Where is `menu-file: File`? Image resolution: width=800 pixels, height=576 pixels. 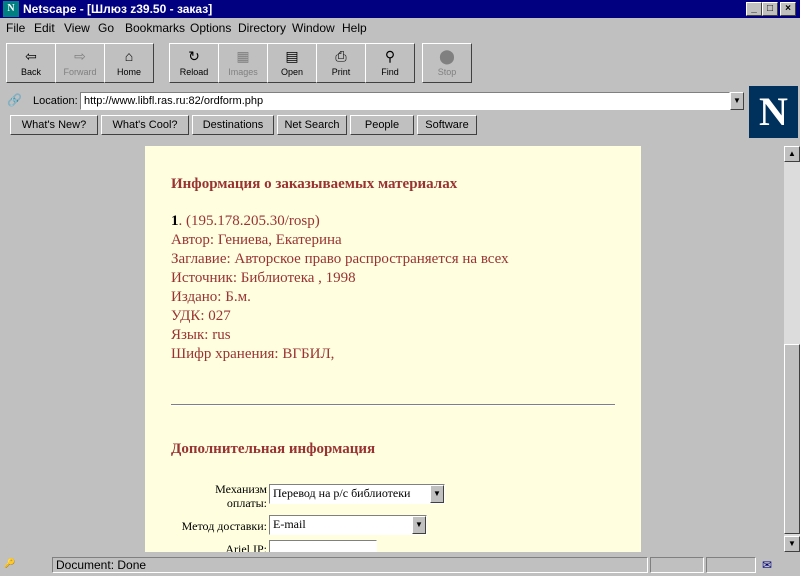
menu-file: File is located at coordinates (15, 28).